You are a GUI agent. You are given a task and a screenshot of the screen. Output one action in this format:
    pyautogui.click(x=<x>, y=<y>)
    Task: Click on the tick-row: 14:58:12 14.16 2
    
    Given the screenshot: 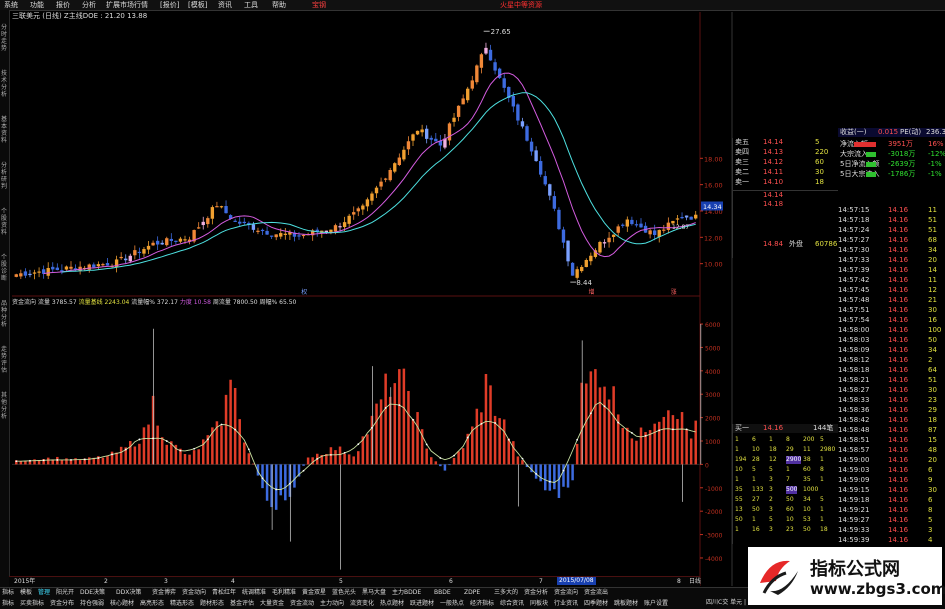 What is the action you would take?
    pyautogui.click(x=891, y=360)
    